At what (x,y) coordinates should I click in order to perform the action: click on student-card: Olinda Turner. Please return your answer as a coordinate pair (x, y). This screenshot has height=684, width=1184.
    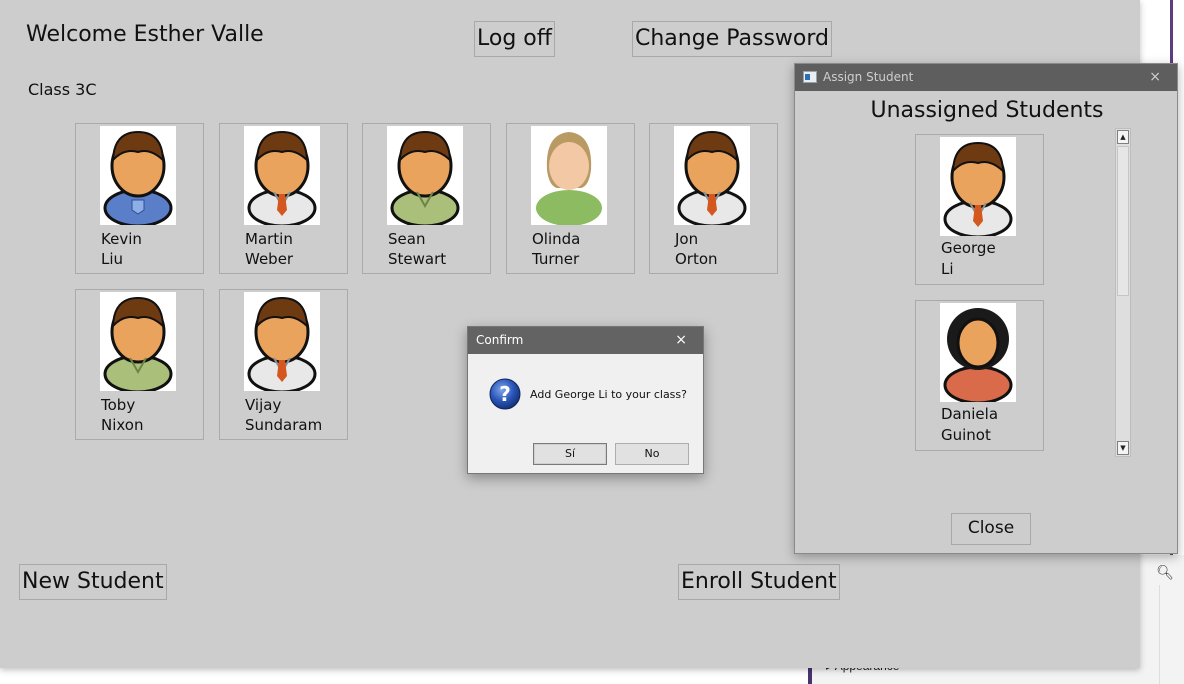
    Looking at the image, I should click on (570, 198).